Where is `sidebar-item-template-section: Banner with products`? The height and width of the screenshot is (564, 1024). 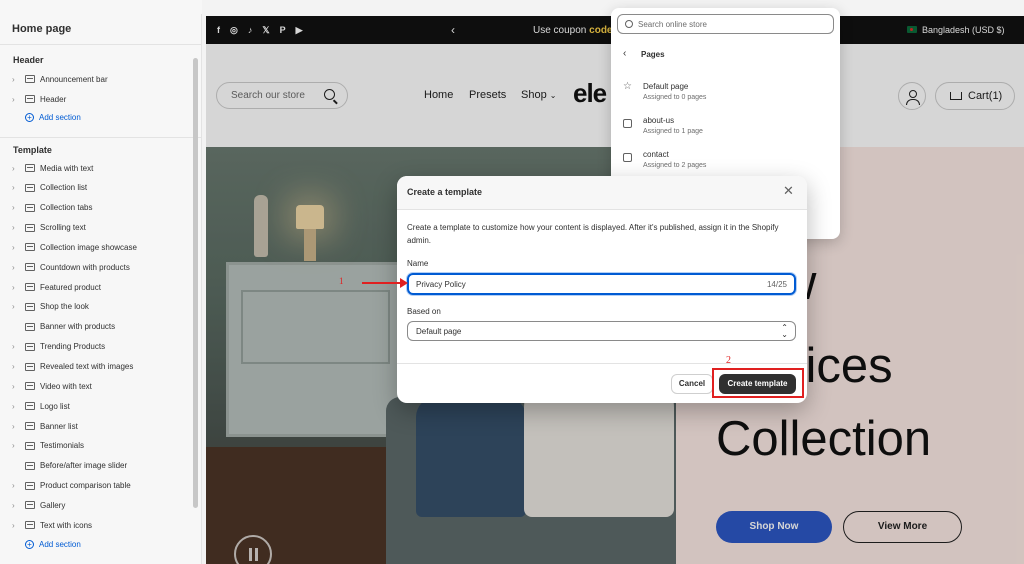
sidebar-item-template-section: Banner with products is located at coordinates (63, 327).